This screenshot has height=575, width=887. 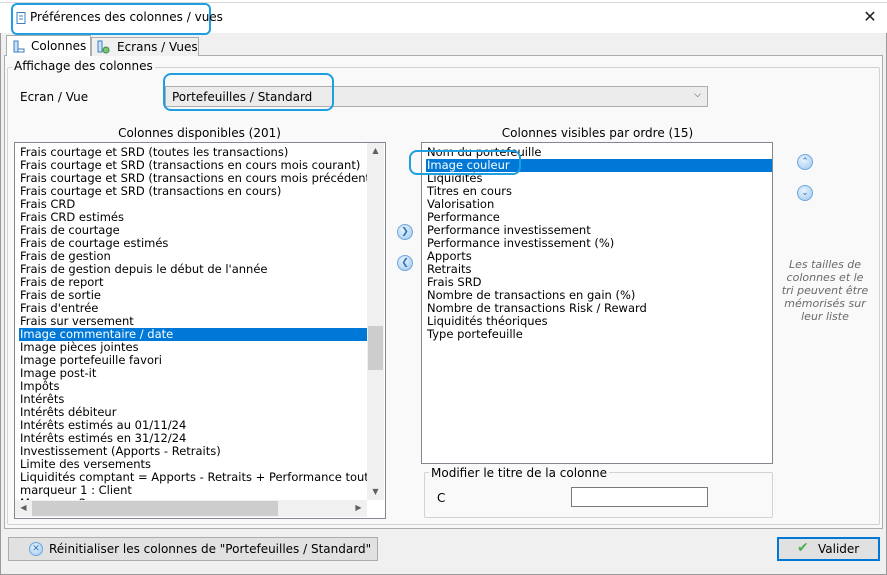 What do you see at coordinates (805, 162) in the screenshot?
I see `move-up-icon: ⌃` at bounding box center [805, 162].